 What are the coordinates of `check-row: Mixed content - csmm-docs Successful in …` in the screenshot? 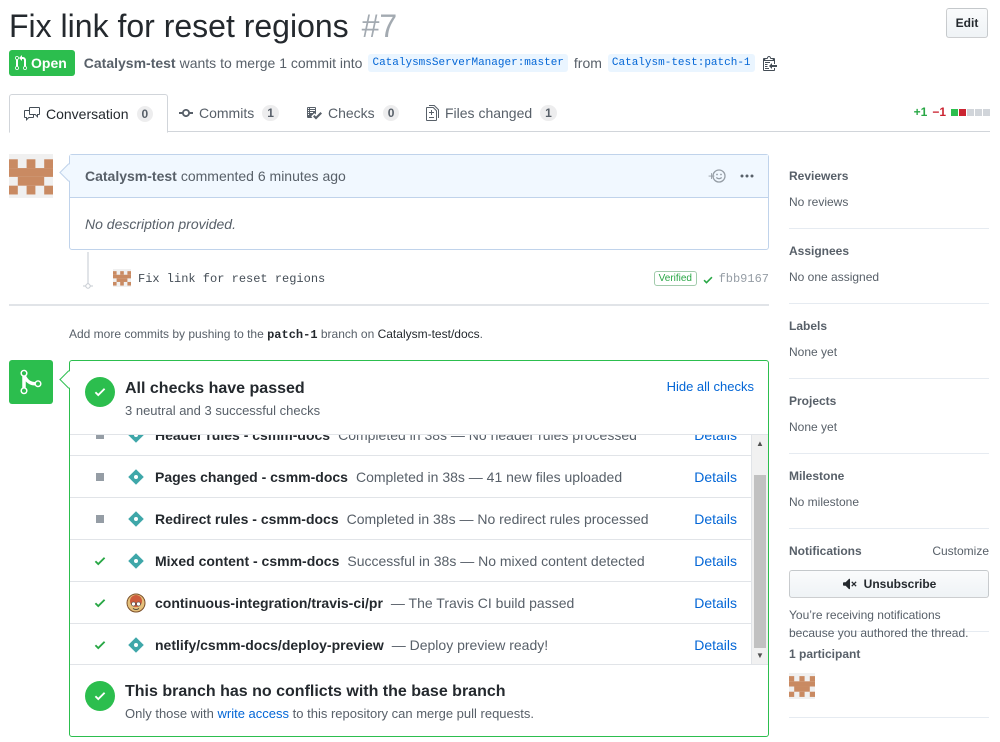 It's located at (410, 561).